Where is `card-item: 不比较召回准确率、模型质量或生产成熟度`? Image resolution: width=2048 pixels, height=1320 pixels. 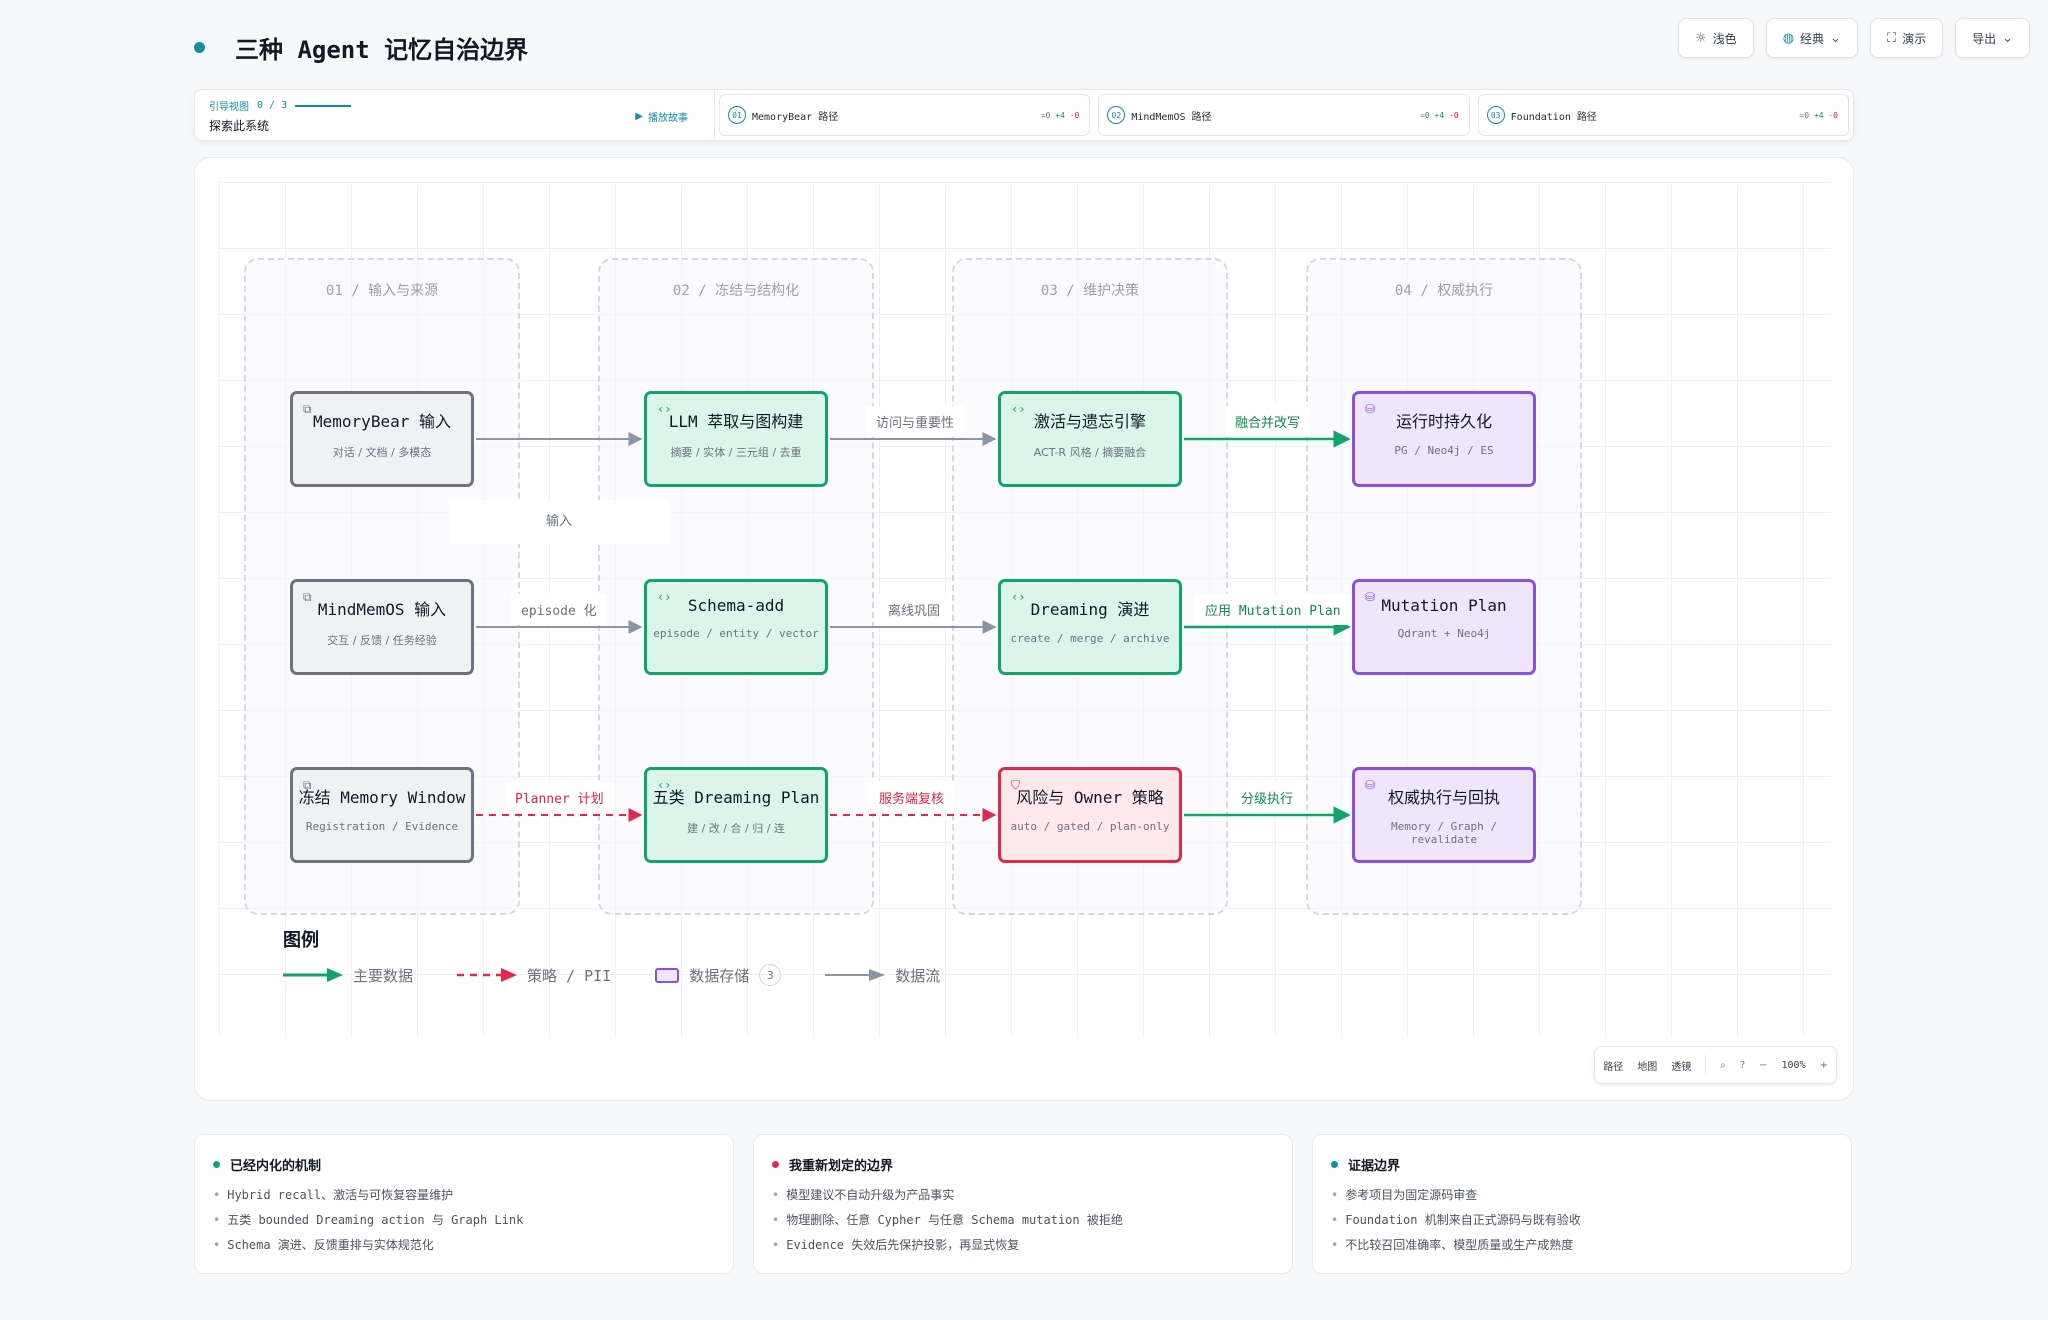
card-item: 不比较召回准确率、模型质量或生产成熟度 is located at coordinates (1582, 1244).